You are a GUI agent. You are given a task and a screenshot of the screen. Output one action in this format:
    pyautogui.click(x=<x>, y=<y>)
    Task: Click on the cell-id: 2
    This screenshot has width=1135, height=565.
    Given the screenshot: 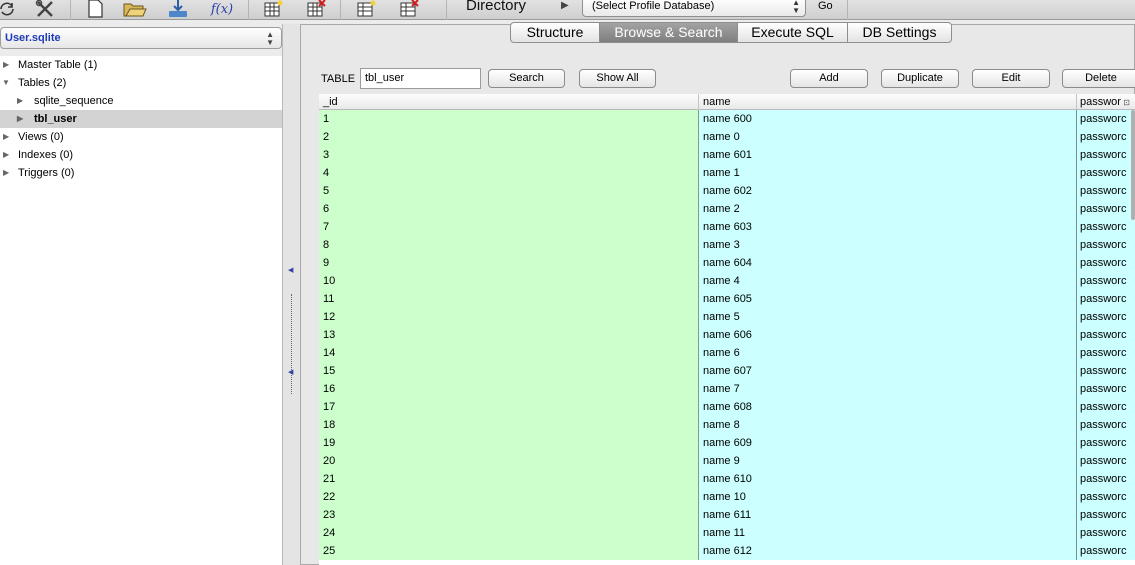 What is the action you would take?
    pyautogui.click(x=509, y=137)
    